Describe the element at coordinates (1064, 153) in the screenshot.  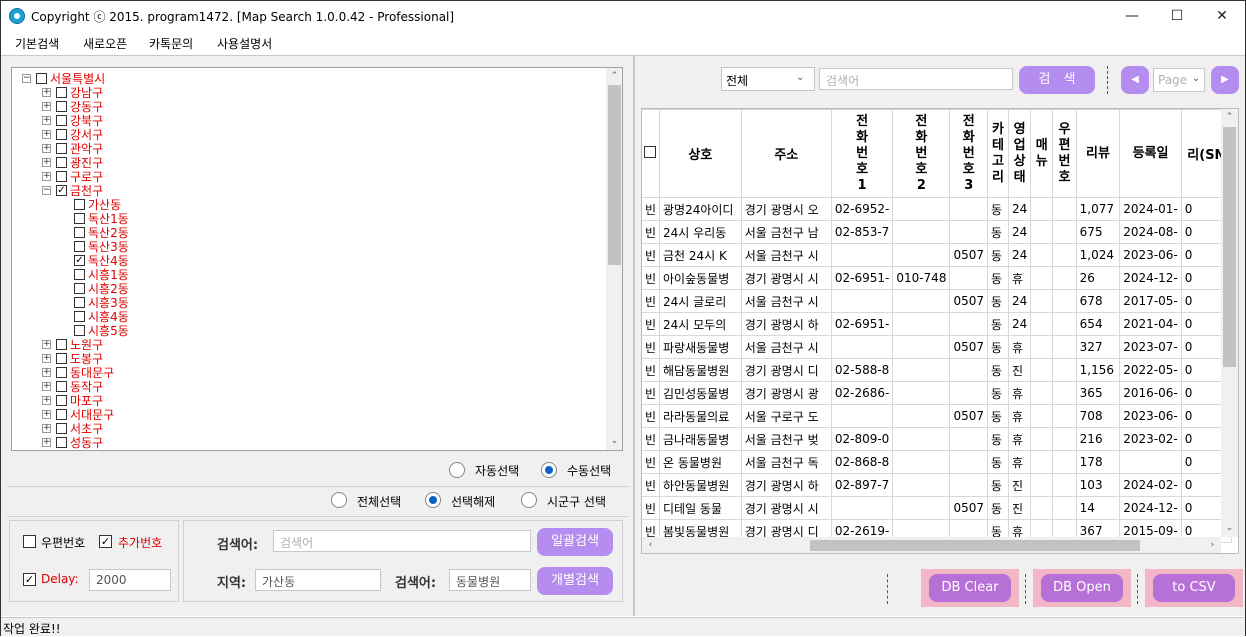
I see `column-header: 우편번호` at that location.